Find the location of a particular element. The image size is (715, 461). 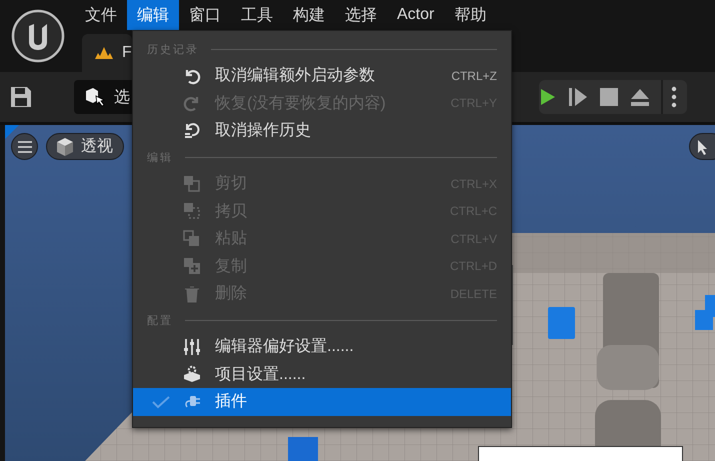

eject-icon is located at coordinates (640, 97).